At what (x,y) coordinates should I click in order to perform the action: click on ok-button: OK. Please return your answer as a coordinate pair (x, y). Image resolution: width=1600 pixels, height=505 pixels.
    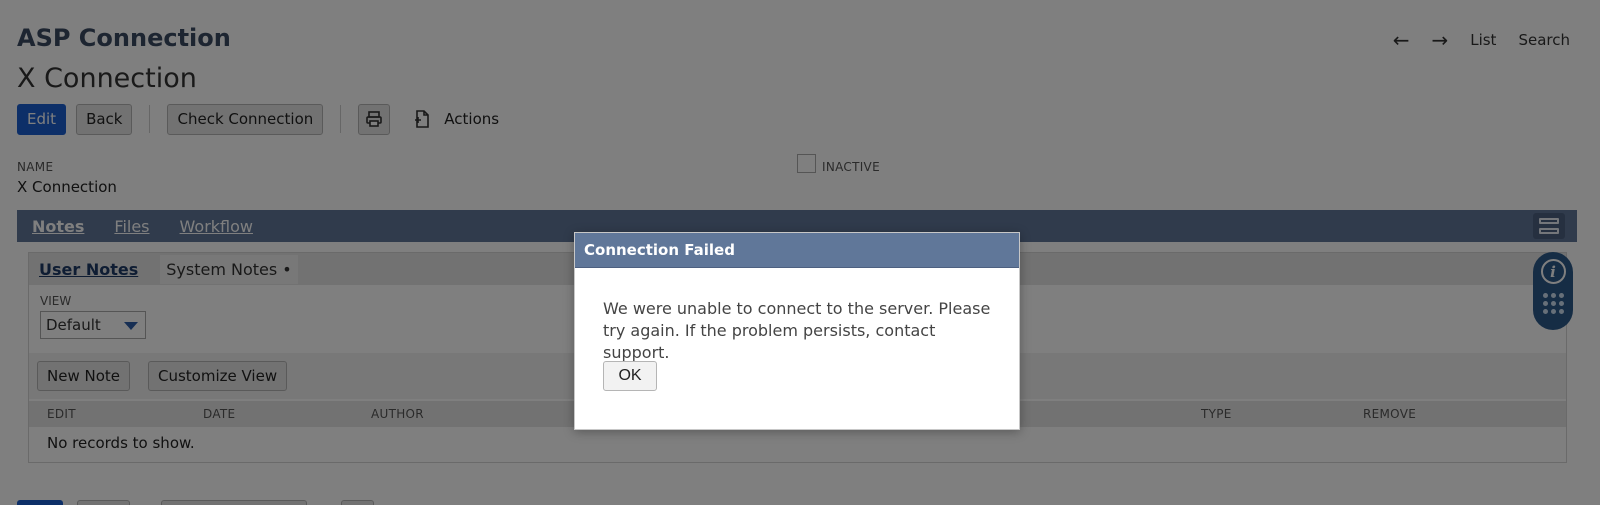
    Looking at the image, I should click on (630, 376).